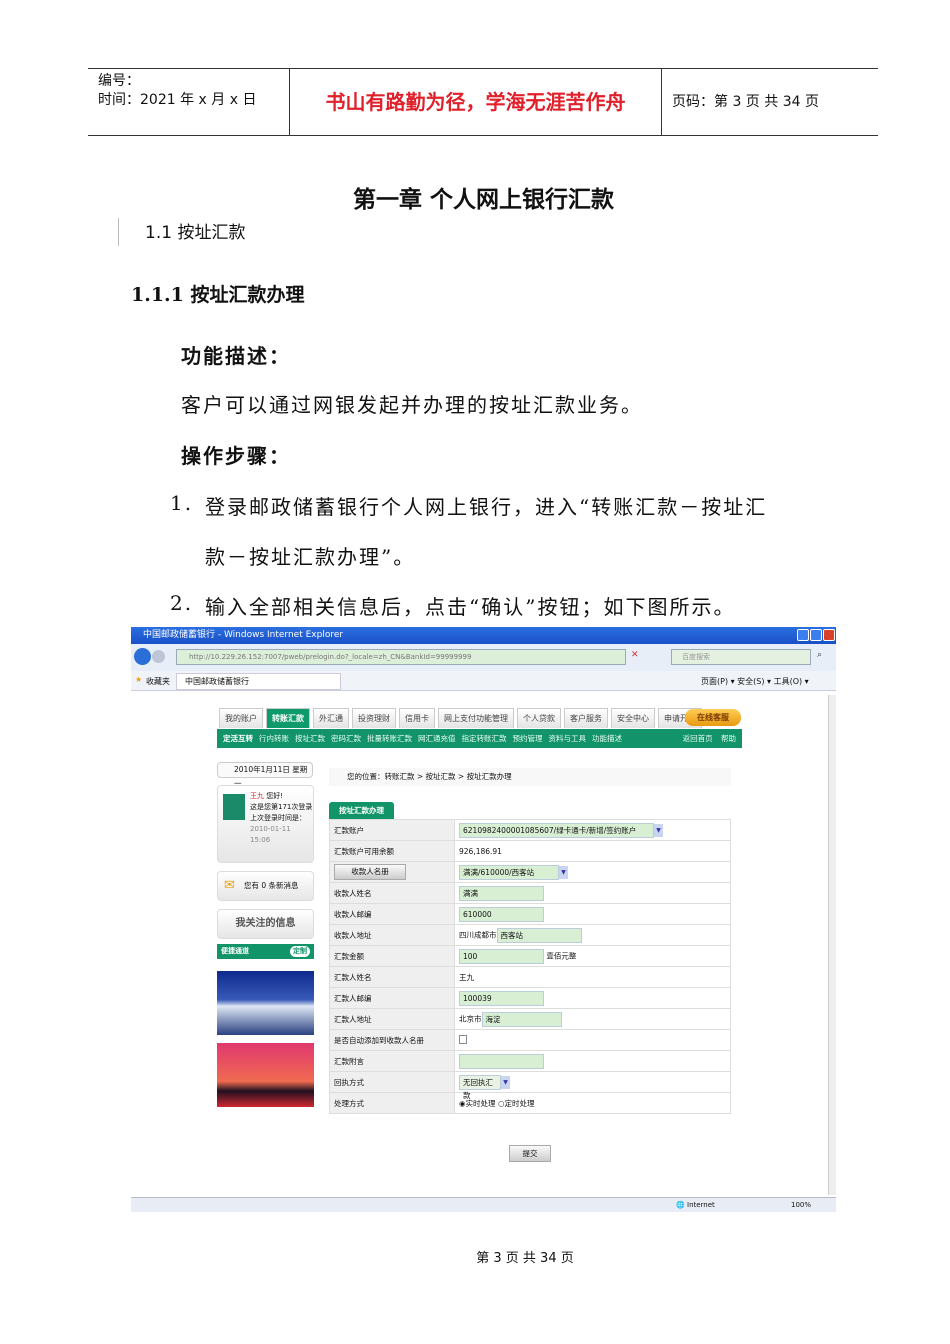 Image resolution: width=950 pixels, height=1344 pixels. I want to click on messages-button: ✉ 您有 0 条新消息, so click(265, 886).